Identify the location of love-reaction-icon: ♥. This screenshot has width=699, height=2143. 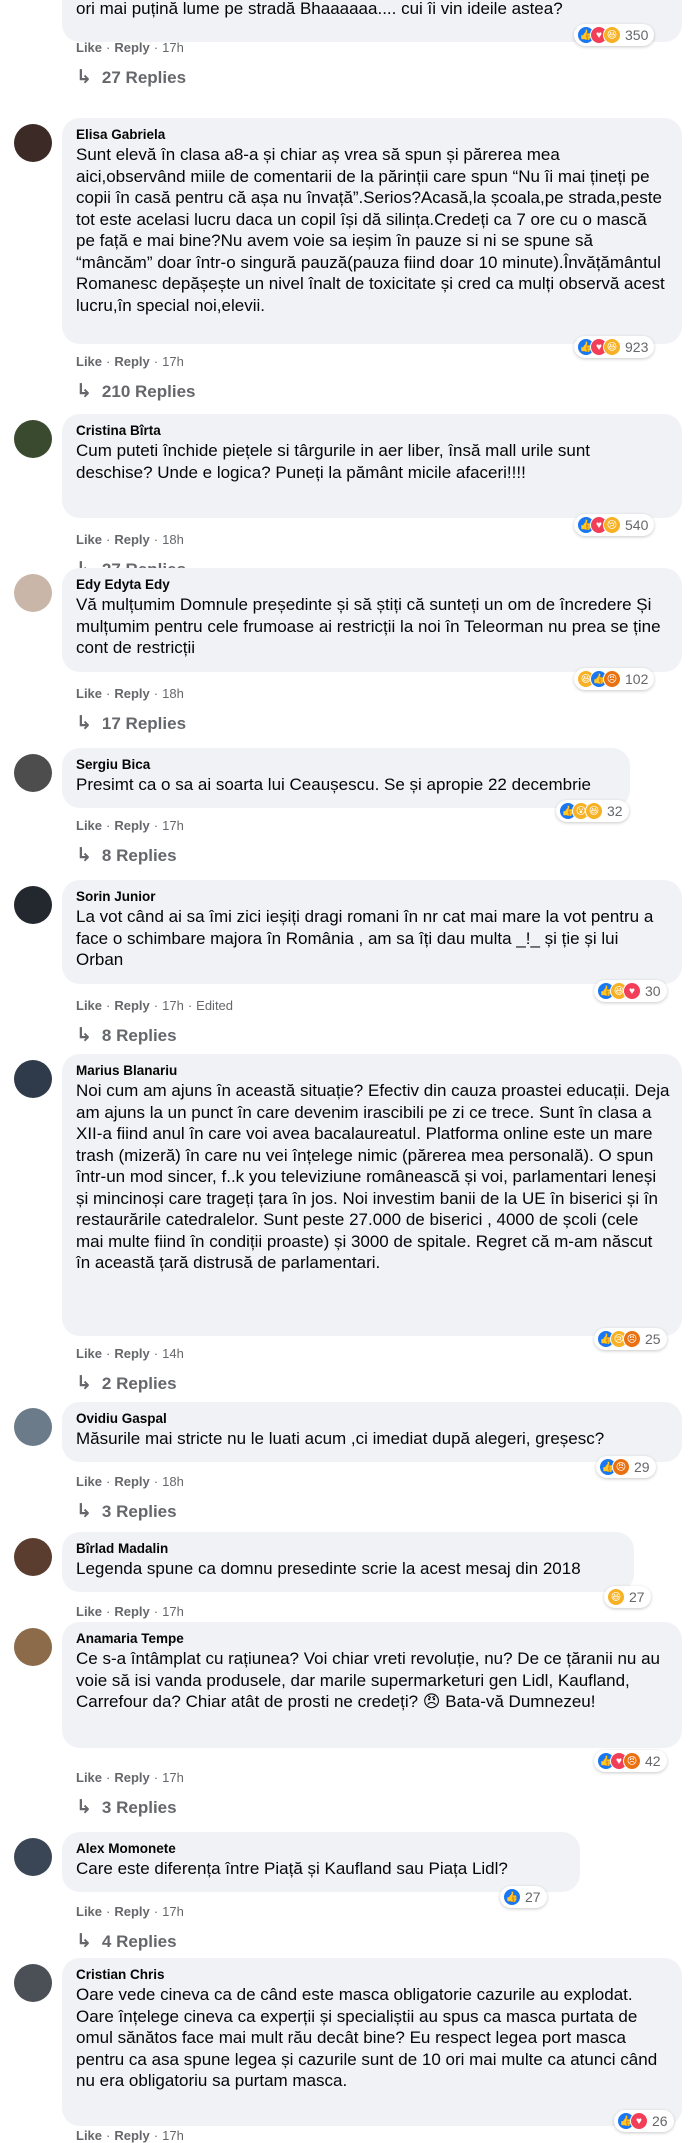
(639, 2121).